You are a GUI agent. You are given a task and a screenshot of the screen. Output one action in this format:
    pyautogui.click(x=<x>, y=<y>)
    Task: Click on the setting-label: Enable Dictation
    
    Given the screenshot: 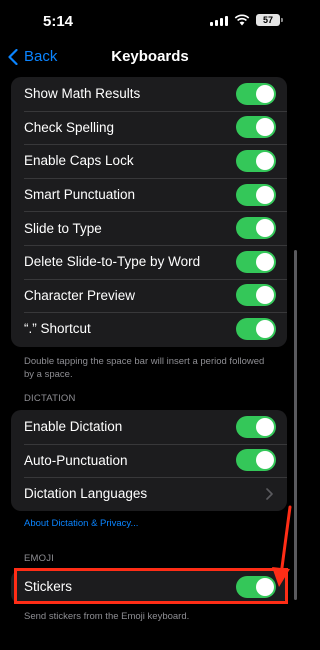 What is the action you would take?
    pyautogui.click(x=73, y=427)
    